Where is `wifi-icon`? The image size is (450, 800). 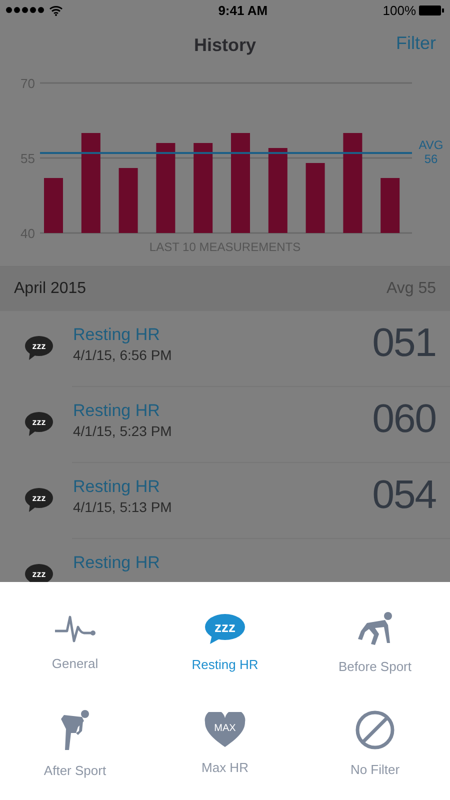
wifi-icon is located at coordinates (56, 10).